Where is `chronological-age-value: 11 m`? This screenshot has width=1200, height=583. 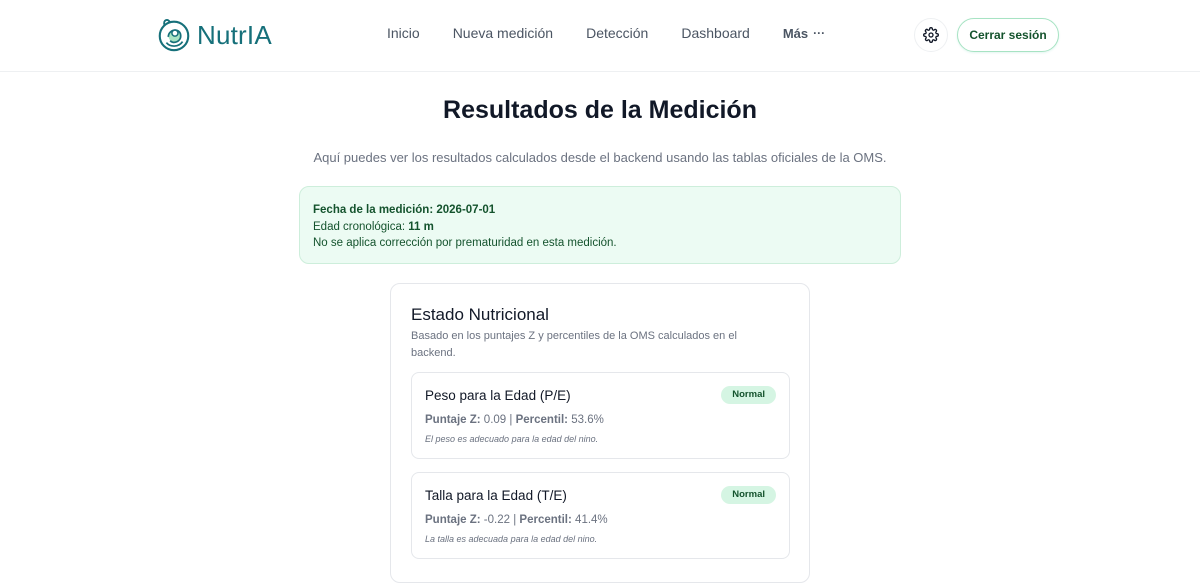
chronological-age-value: 11 m is located at coordinates (421, 226).